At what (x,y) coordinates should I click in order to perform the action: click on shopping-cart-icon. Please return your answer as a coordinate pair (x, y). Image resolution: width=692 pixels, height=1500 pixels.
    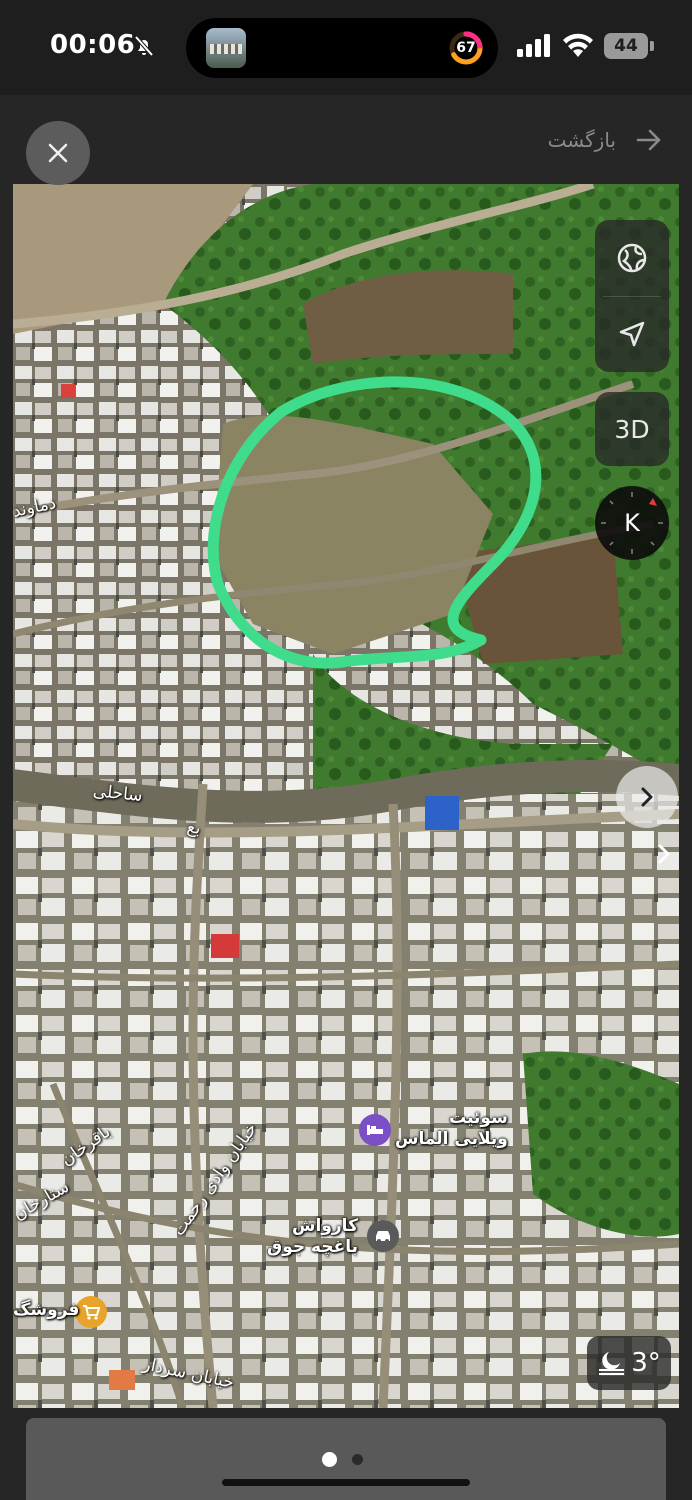
    Looking at the image, I should click on (91, 1312).